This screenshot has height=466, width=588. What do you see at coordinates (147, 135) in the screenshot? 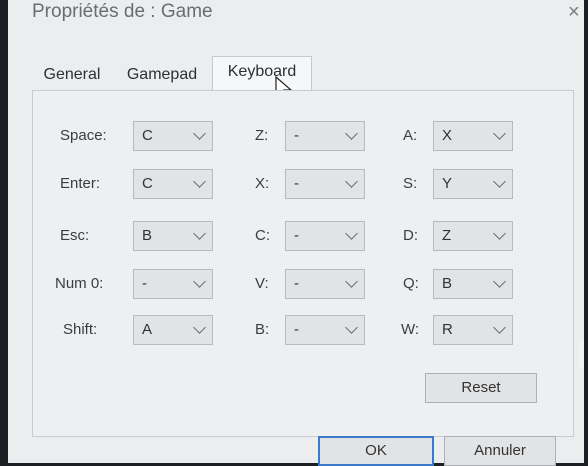
I see `space-key-value: C` at bounding box center [147, 135].